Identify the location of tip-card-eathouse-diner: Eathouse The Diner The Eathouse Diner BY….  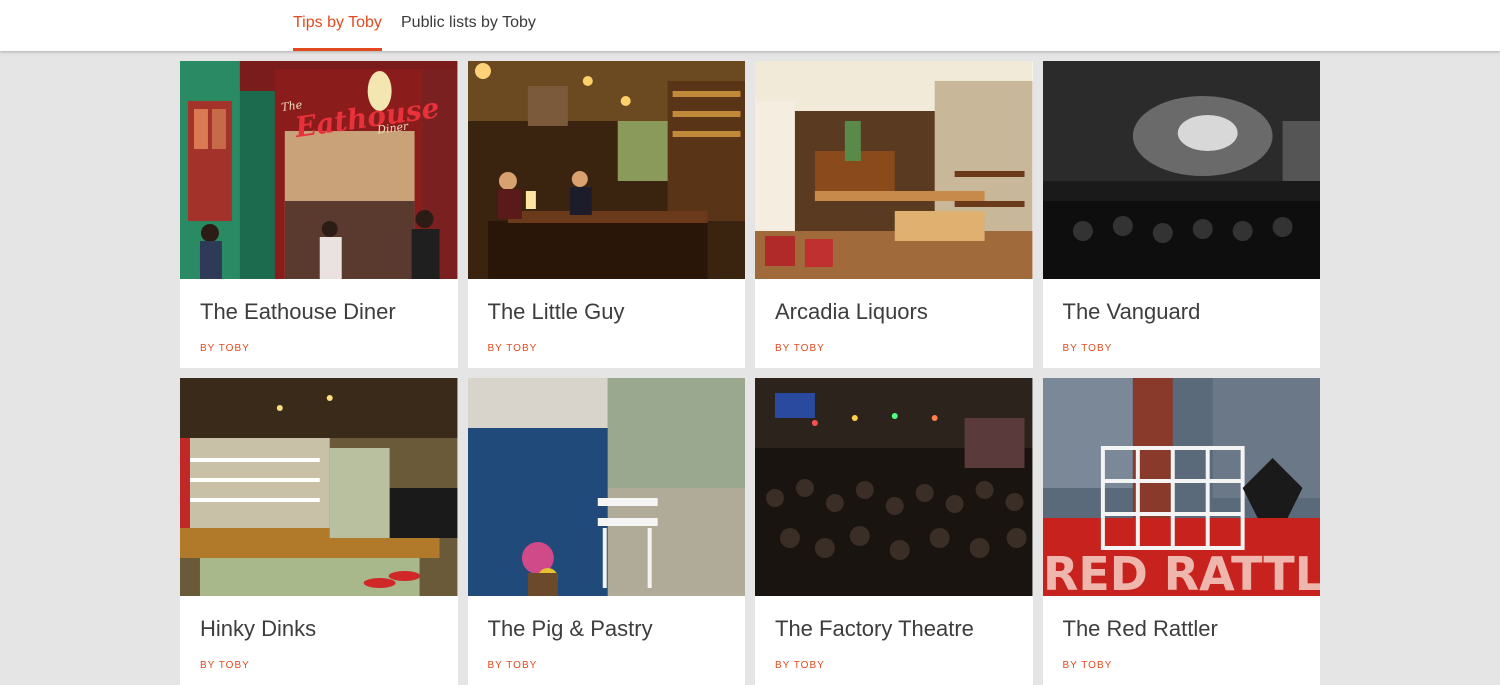
(319, 214).